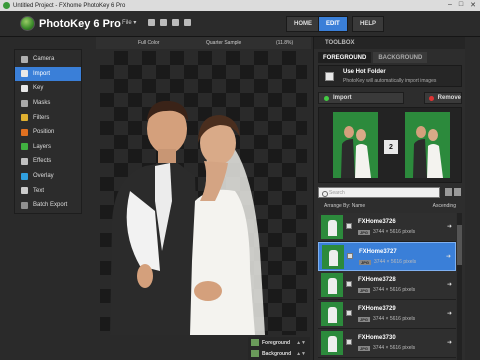  Describe the element at coordinates (24, 74) in the screenshot. I see `import-icon` at that location.